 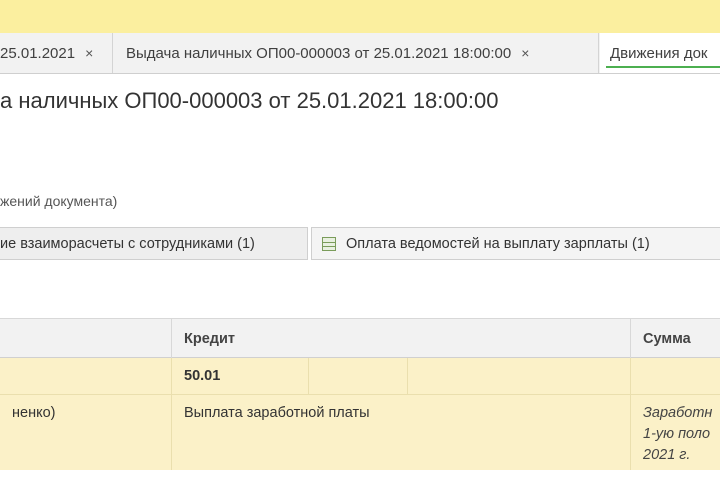 I want to click on table-row: 50.01, so click(x=360, y=376).